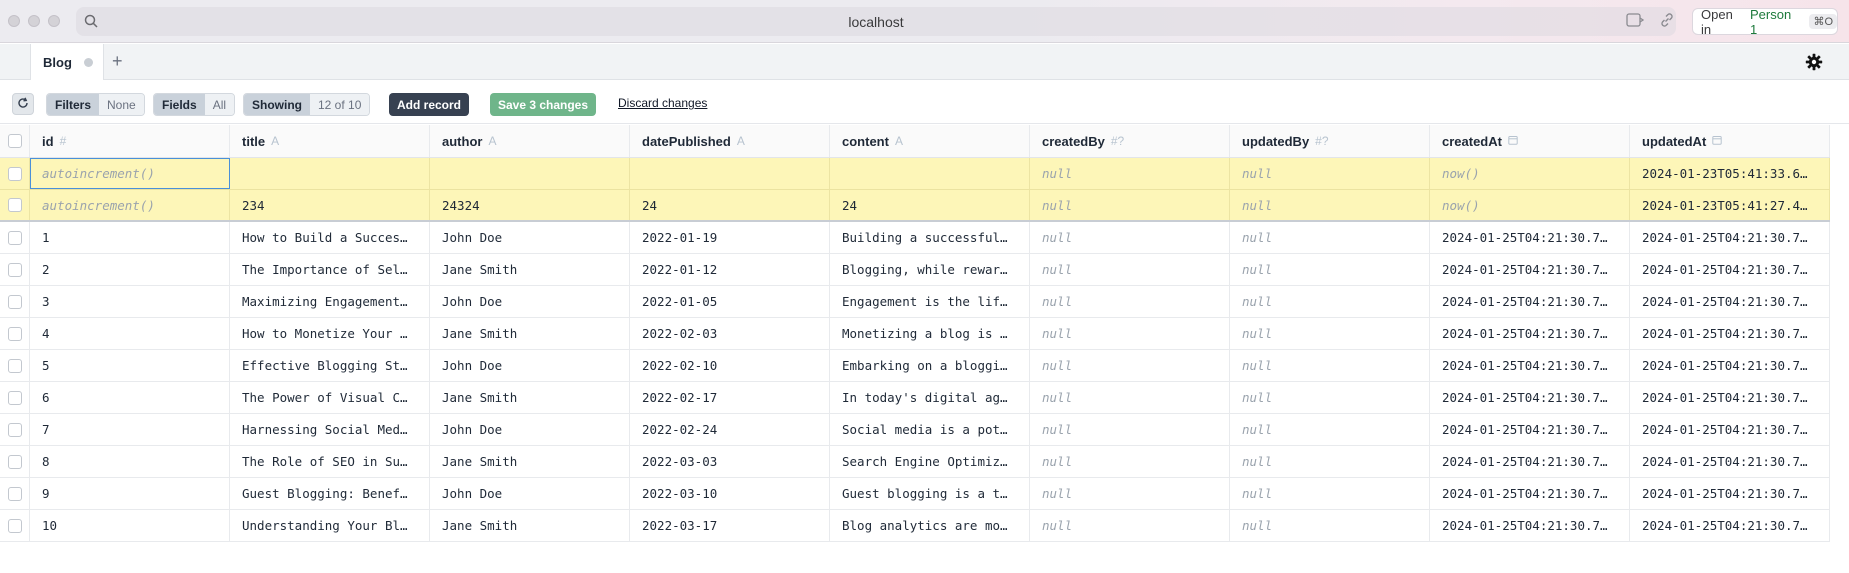  What do you see at coordinates (330, 141) in the screenshot?
I see `column-header-title: title A` at bounding box center [330, 141].